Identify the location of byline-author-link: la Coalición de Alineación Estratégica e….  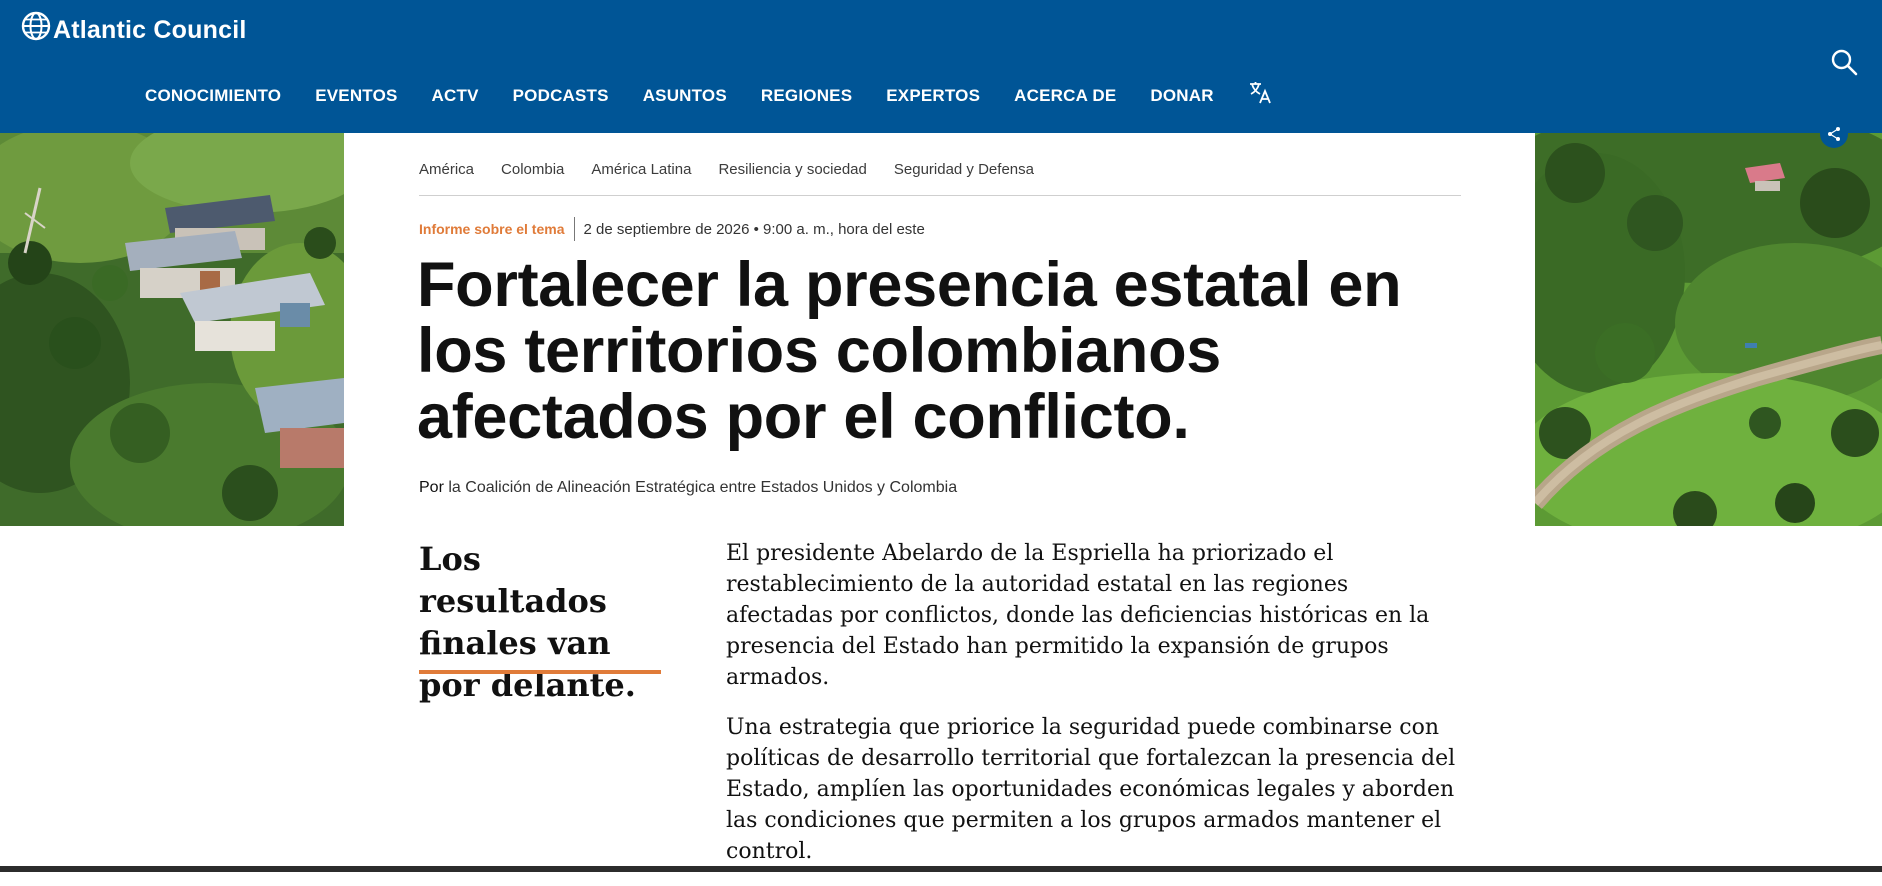
(702, 487).